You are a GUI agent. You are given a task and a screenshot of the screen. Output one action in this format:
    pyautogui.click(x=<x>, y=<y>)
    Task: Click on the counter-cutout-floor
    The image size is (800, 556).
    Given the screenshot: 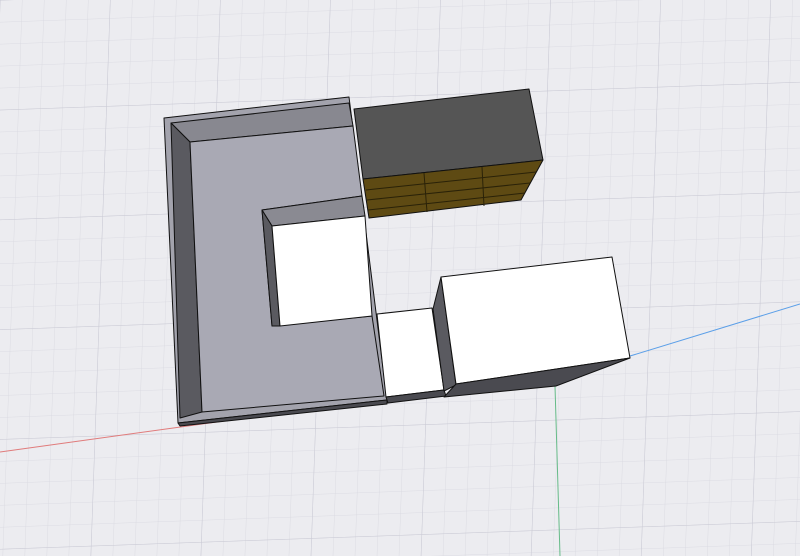 What is the action you would take?
    pyautogui.click(x=322, y=271)
    